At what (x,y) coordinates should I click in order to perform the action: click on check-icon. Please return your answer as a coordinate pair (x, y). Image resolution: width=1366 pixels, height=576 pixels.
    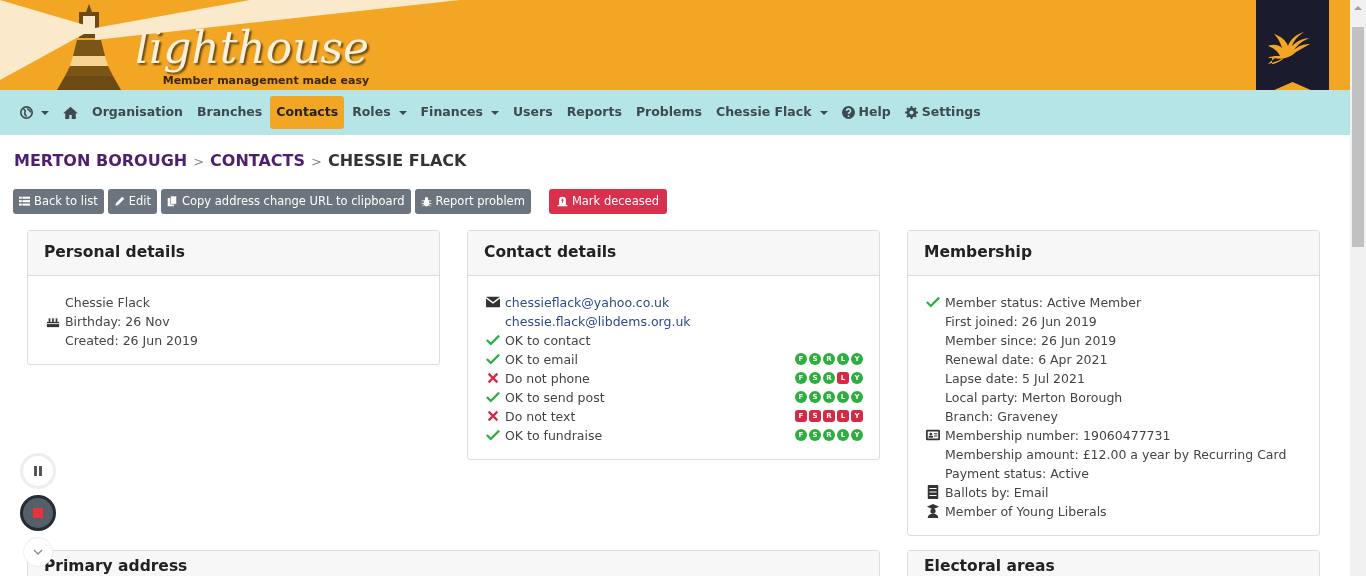
    Looking at the image, I should click on (933, 302).